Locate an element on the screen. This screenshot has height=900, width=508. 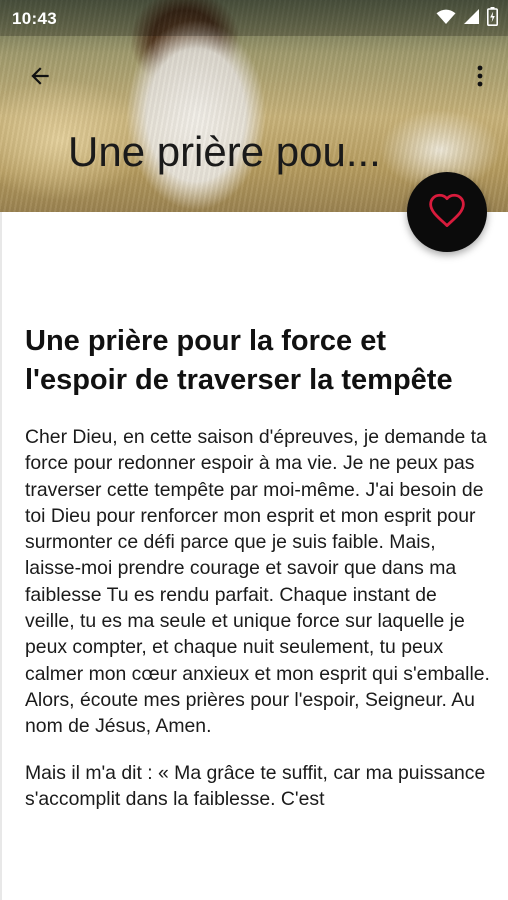
back-button is located at coordinates (40, 78).